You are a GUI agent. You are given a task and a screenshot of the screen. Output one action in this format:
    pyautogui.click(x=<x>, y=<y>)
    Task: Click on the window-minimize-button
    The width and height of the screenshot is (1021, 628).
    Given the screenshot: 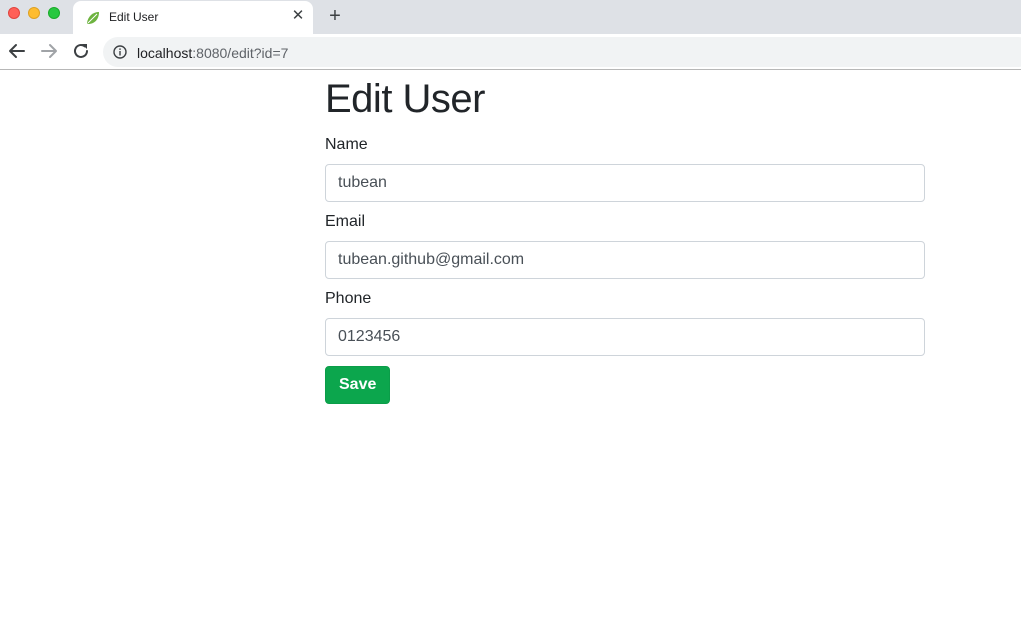 What is the action you would take?
    pyautogui.click(x=34, y=13)
    